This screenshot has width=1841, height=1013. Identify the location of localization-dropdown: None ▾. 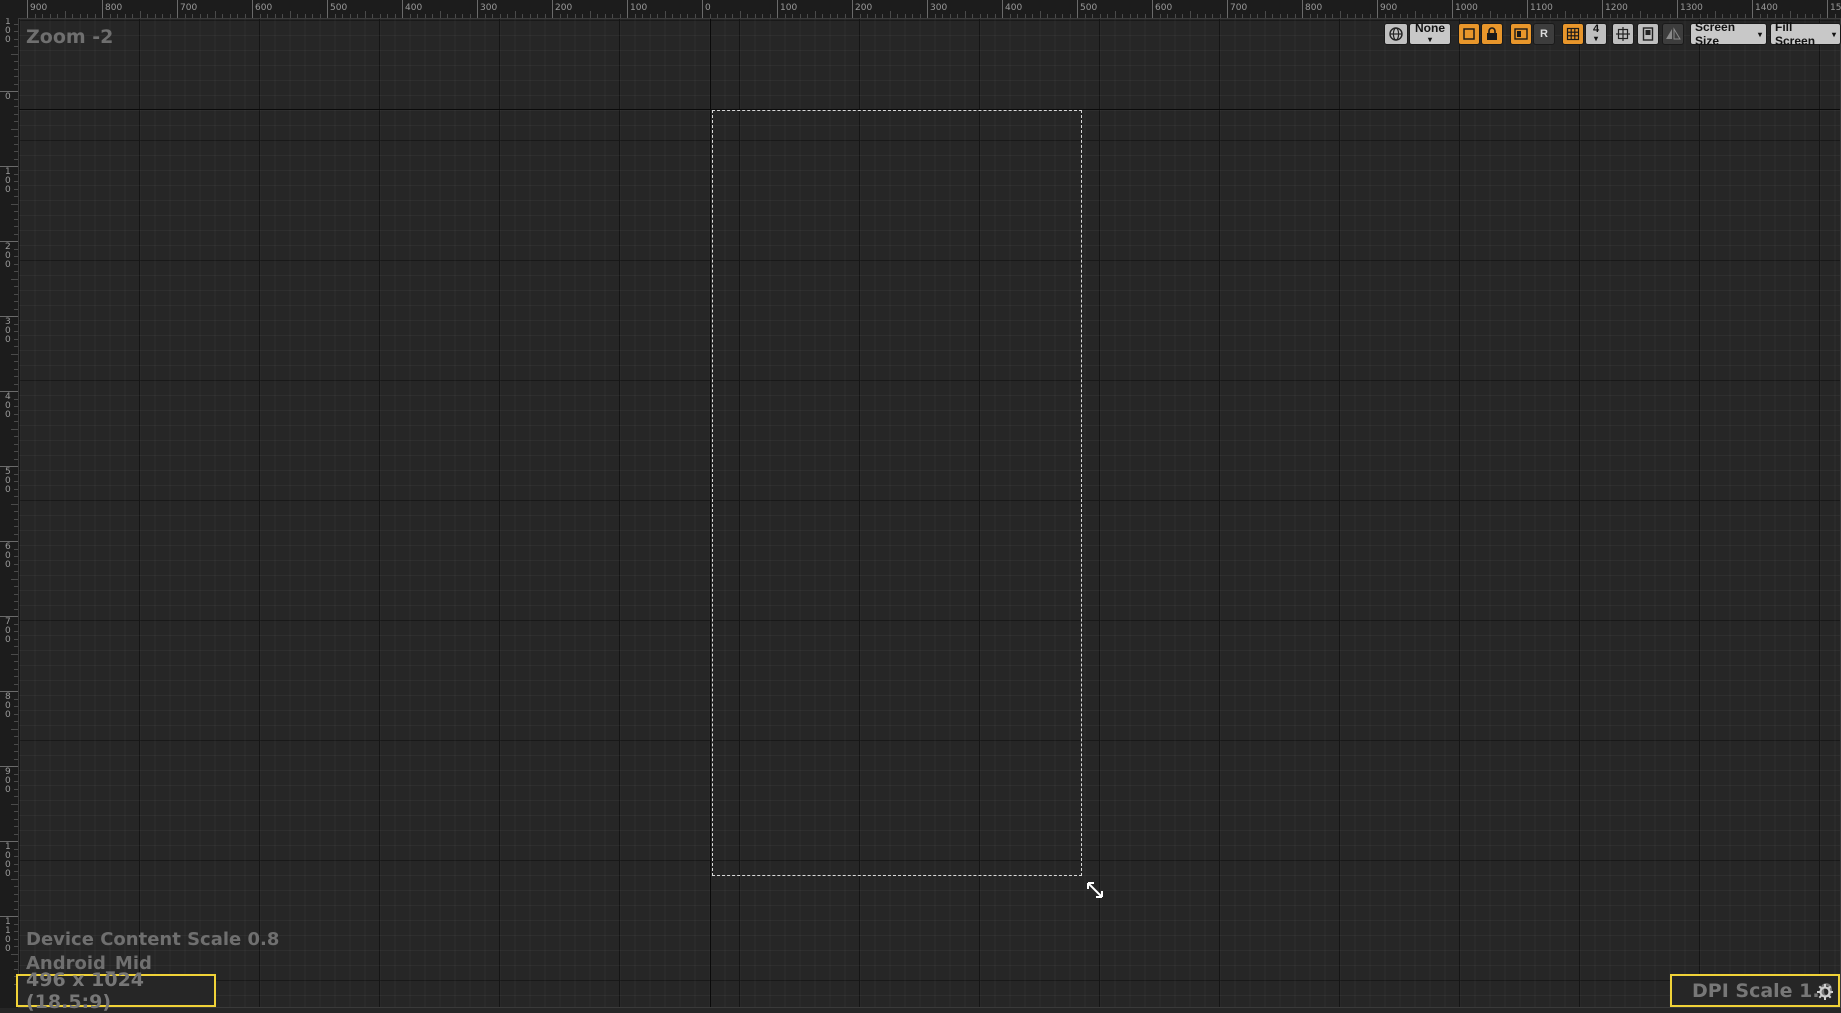
(1430, 33).